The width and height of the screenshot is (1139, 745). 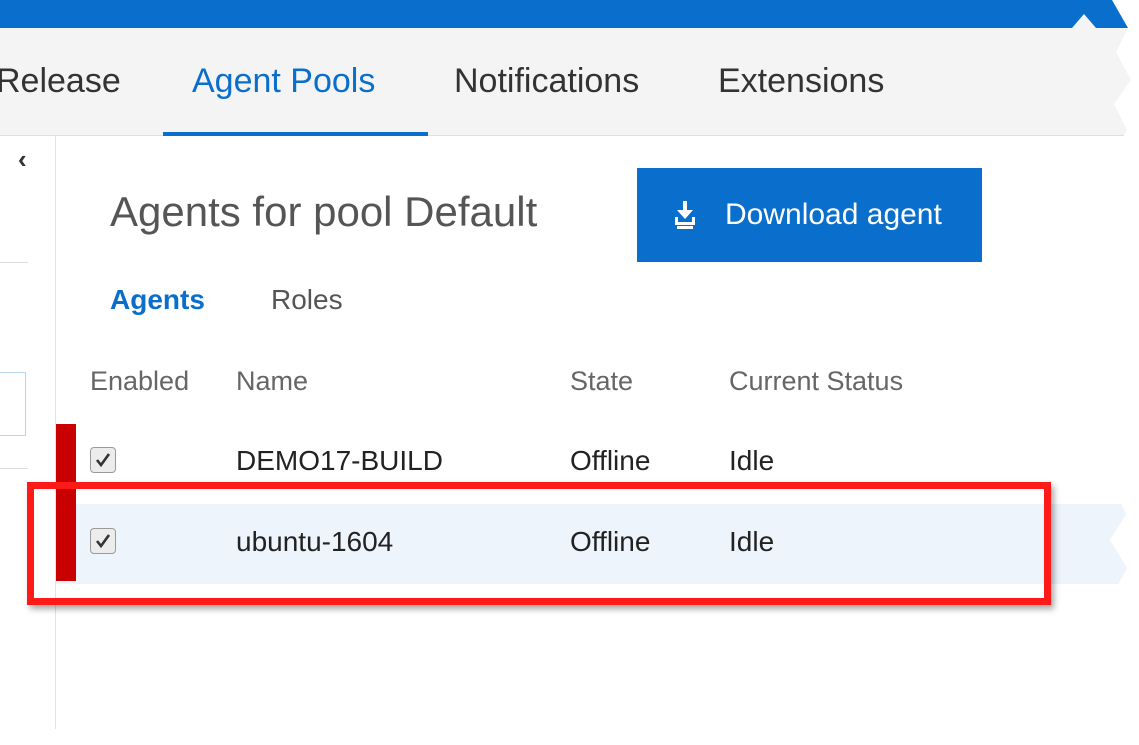 I want to click on enabled-checkbox, so click(x=103, y=460).